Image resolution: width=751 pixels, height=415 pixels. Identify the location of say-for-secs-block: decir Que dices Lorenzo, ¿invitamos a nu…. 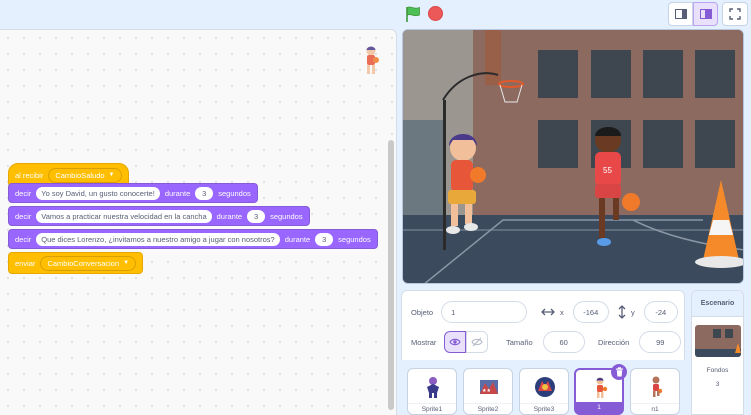
(193, 239).